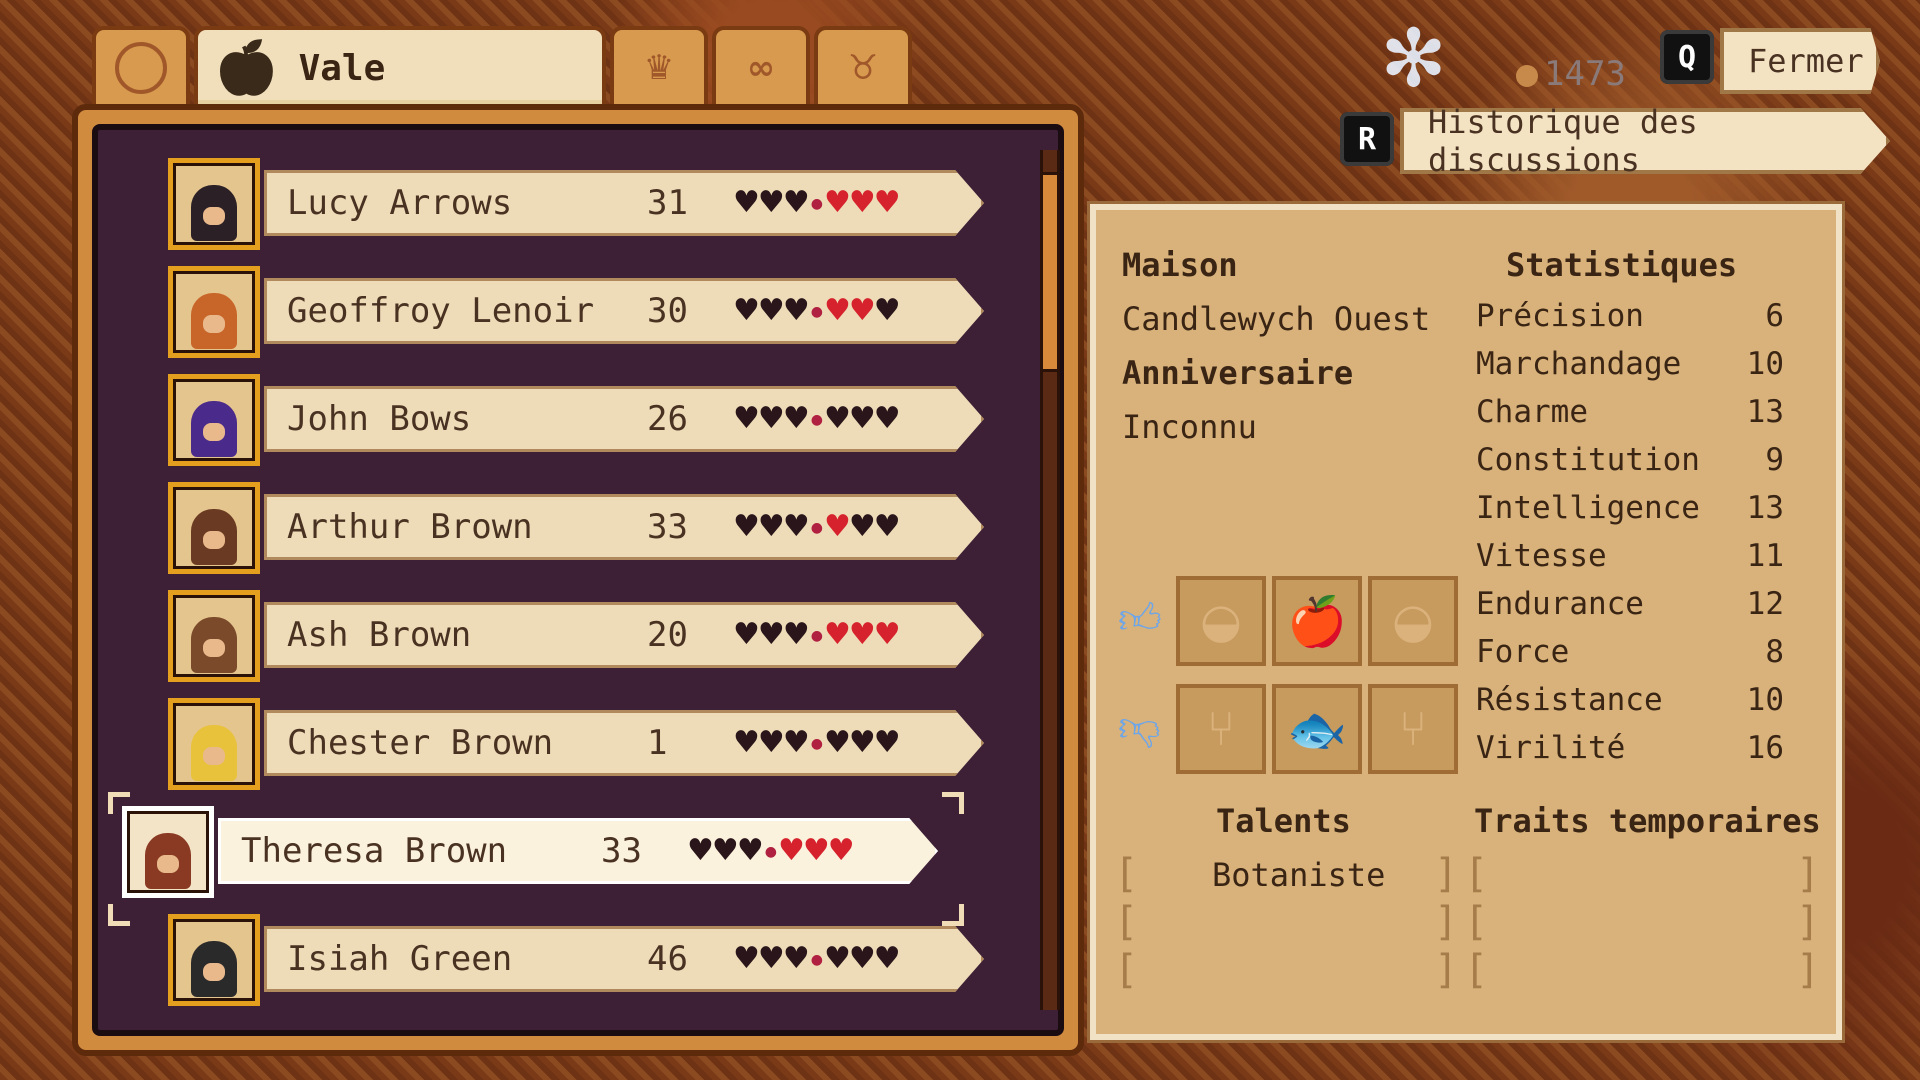 This screenshot has height=1080, width=1920. I want to click on villager-row: Arthur Brown 33 ♥♥♥ ● ♥♥♥, so click(583, 528).